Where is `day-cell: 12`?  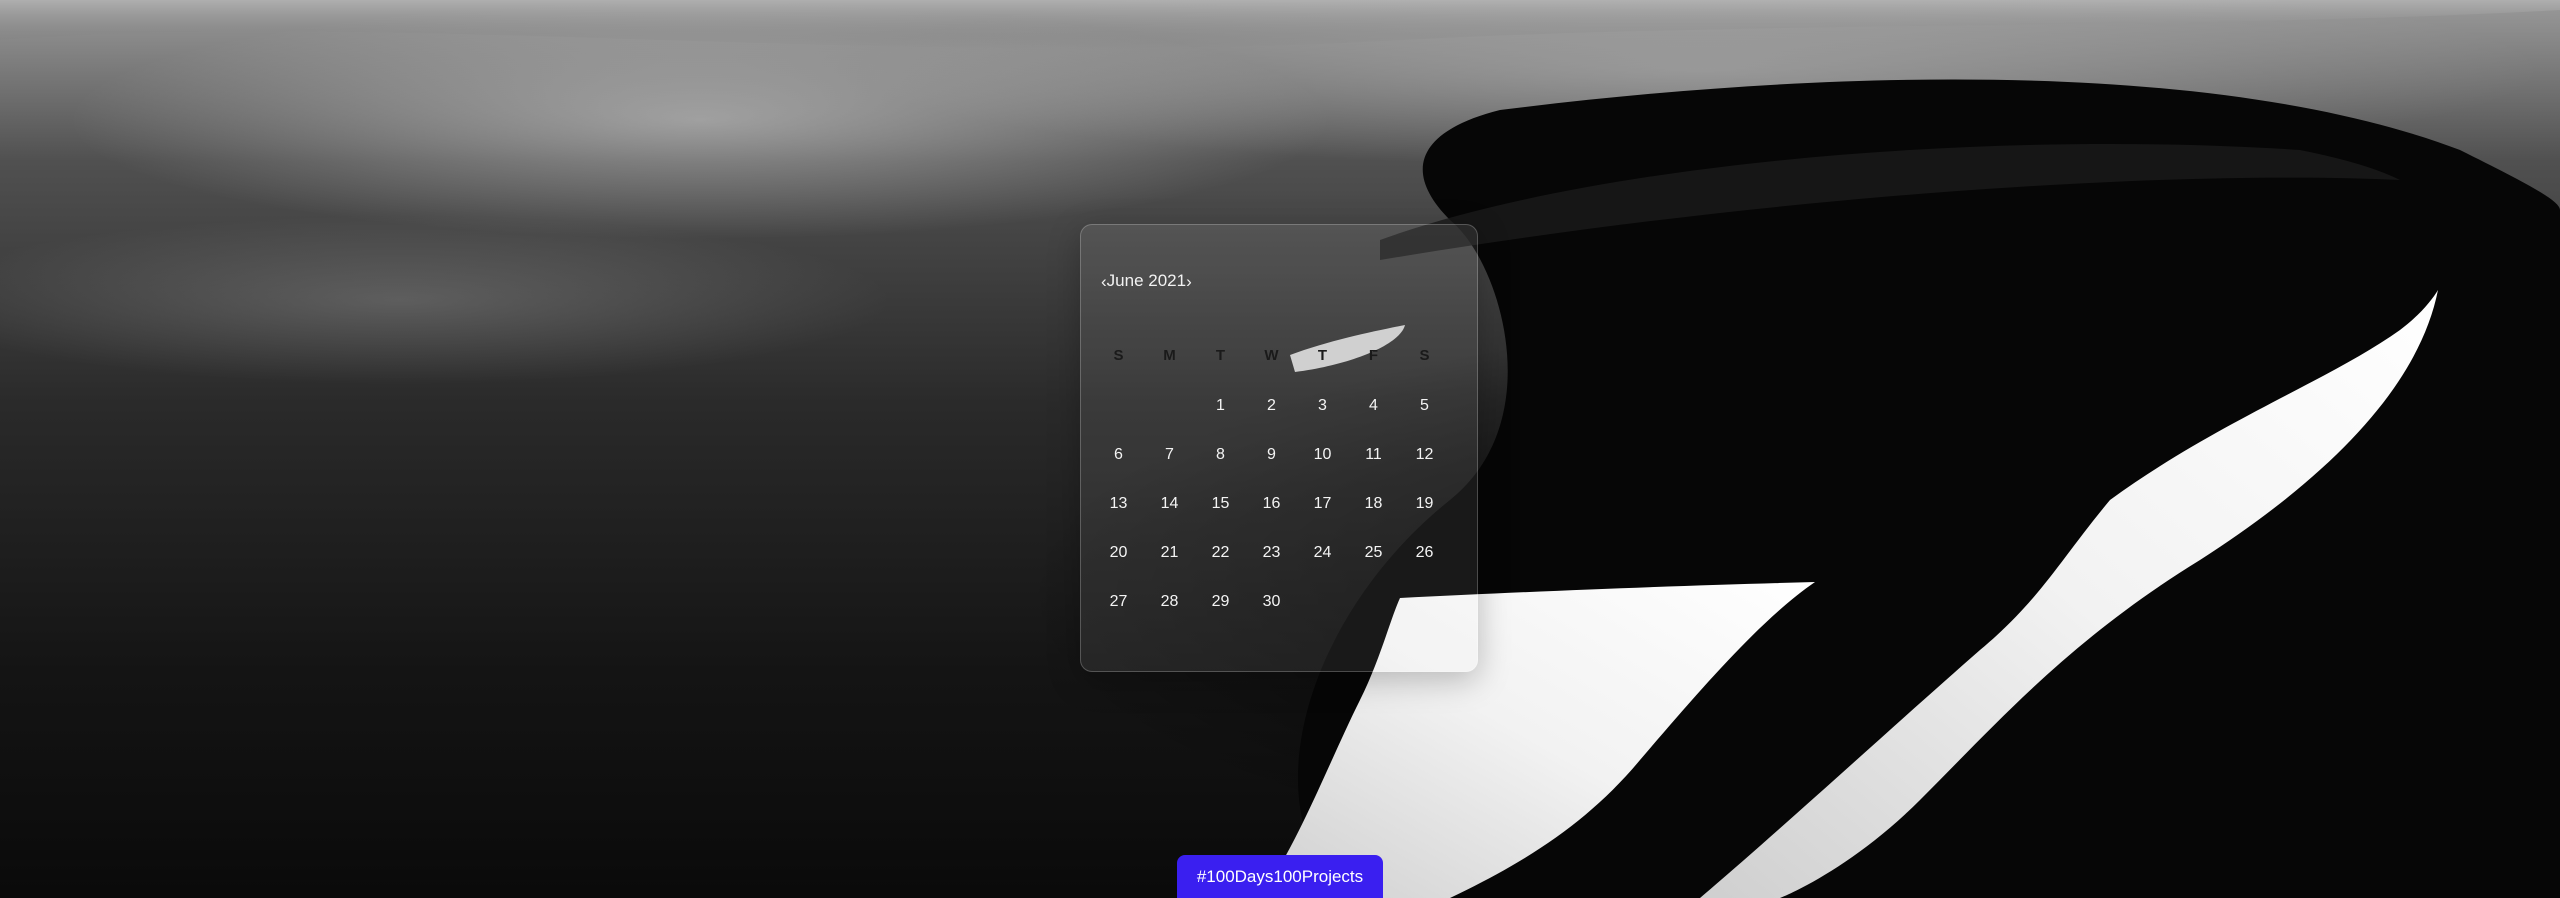
day-cell: 12 is located at coordinates (1424, 470).